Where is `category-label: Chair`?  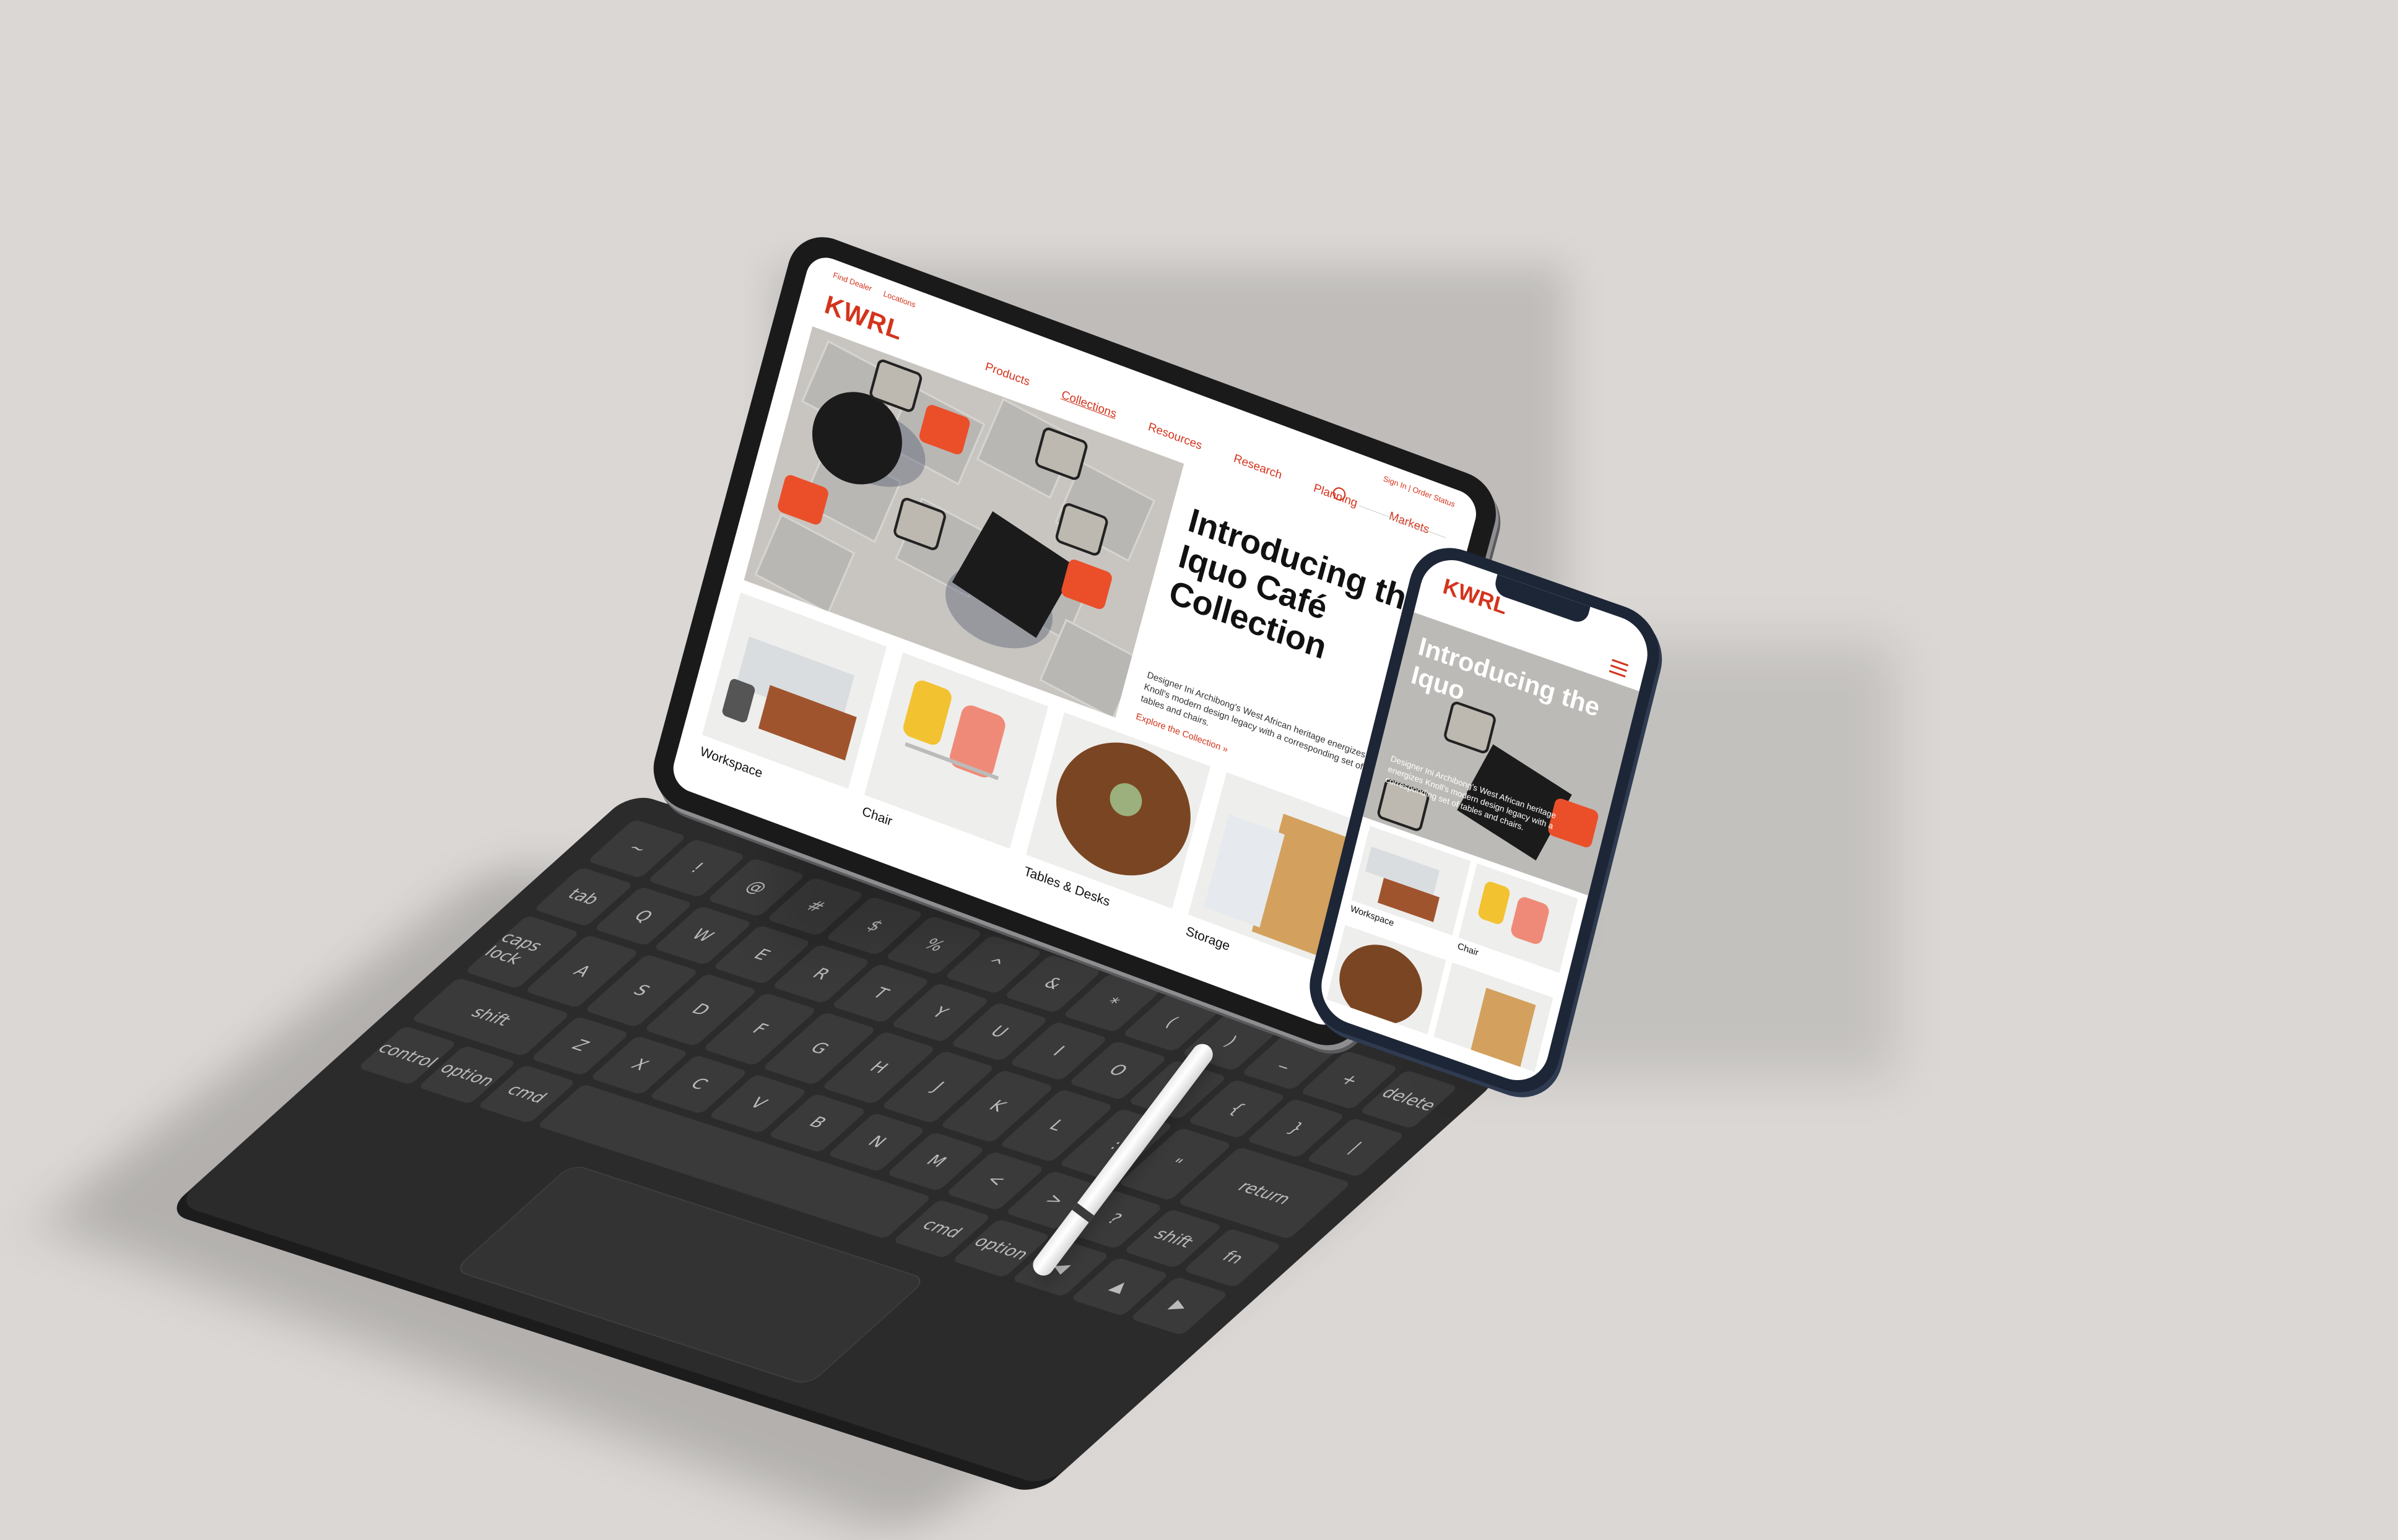 category-label: Chair is located at coordinates (877, 816).